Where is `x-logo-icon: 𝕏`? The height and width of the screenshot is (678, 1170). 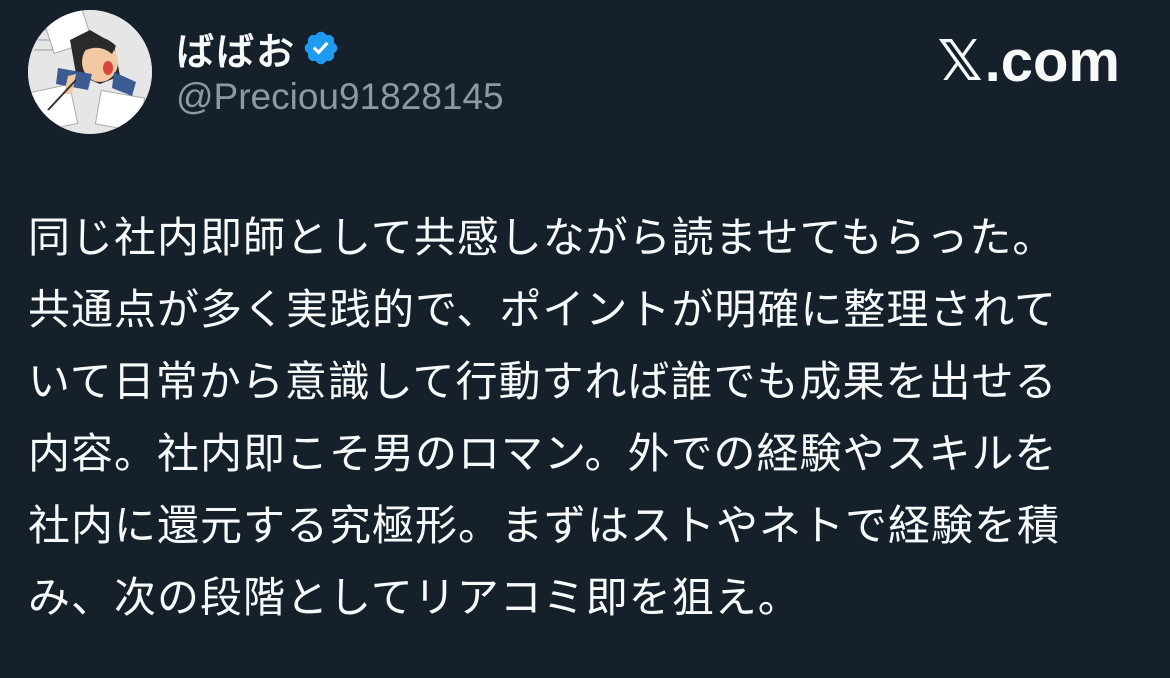 x-logo-icon: 𝕏 is located at coordinates (960, 61).